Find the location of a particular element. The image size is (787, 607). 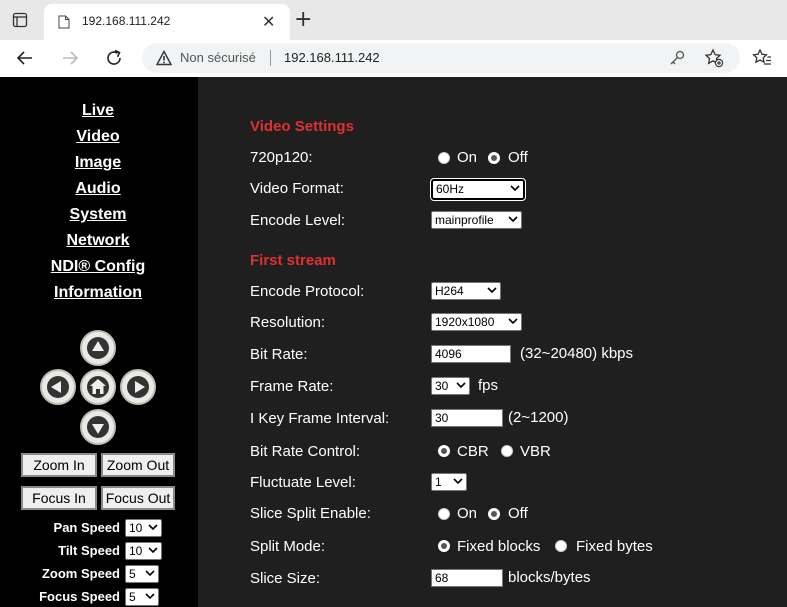

video-format-value: 60Hz is located at coordinates (450, 189).